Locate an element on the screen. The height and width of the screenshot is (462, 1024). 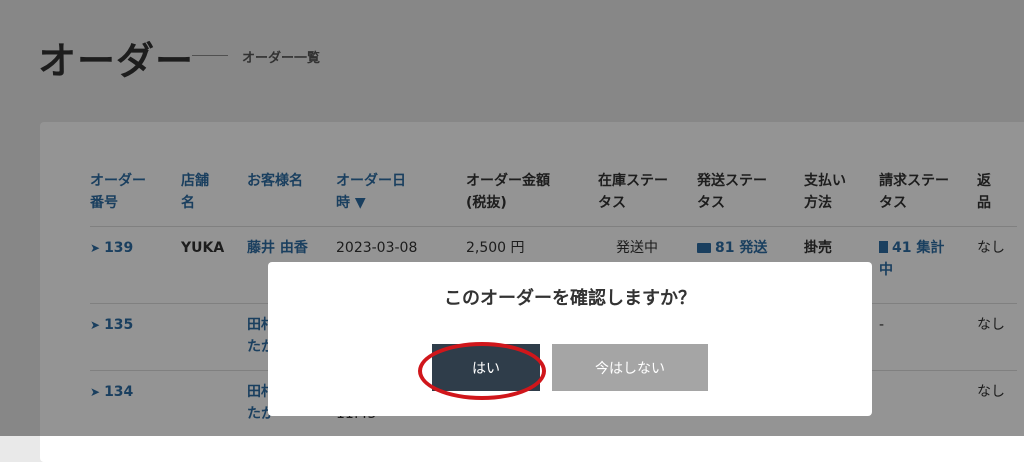
dialog-message: このオーダーを確認しますか？ is located at coordinates (570, 298).